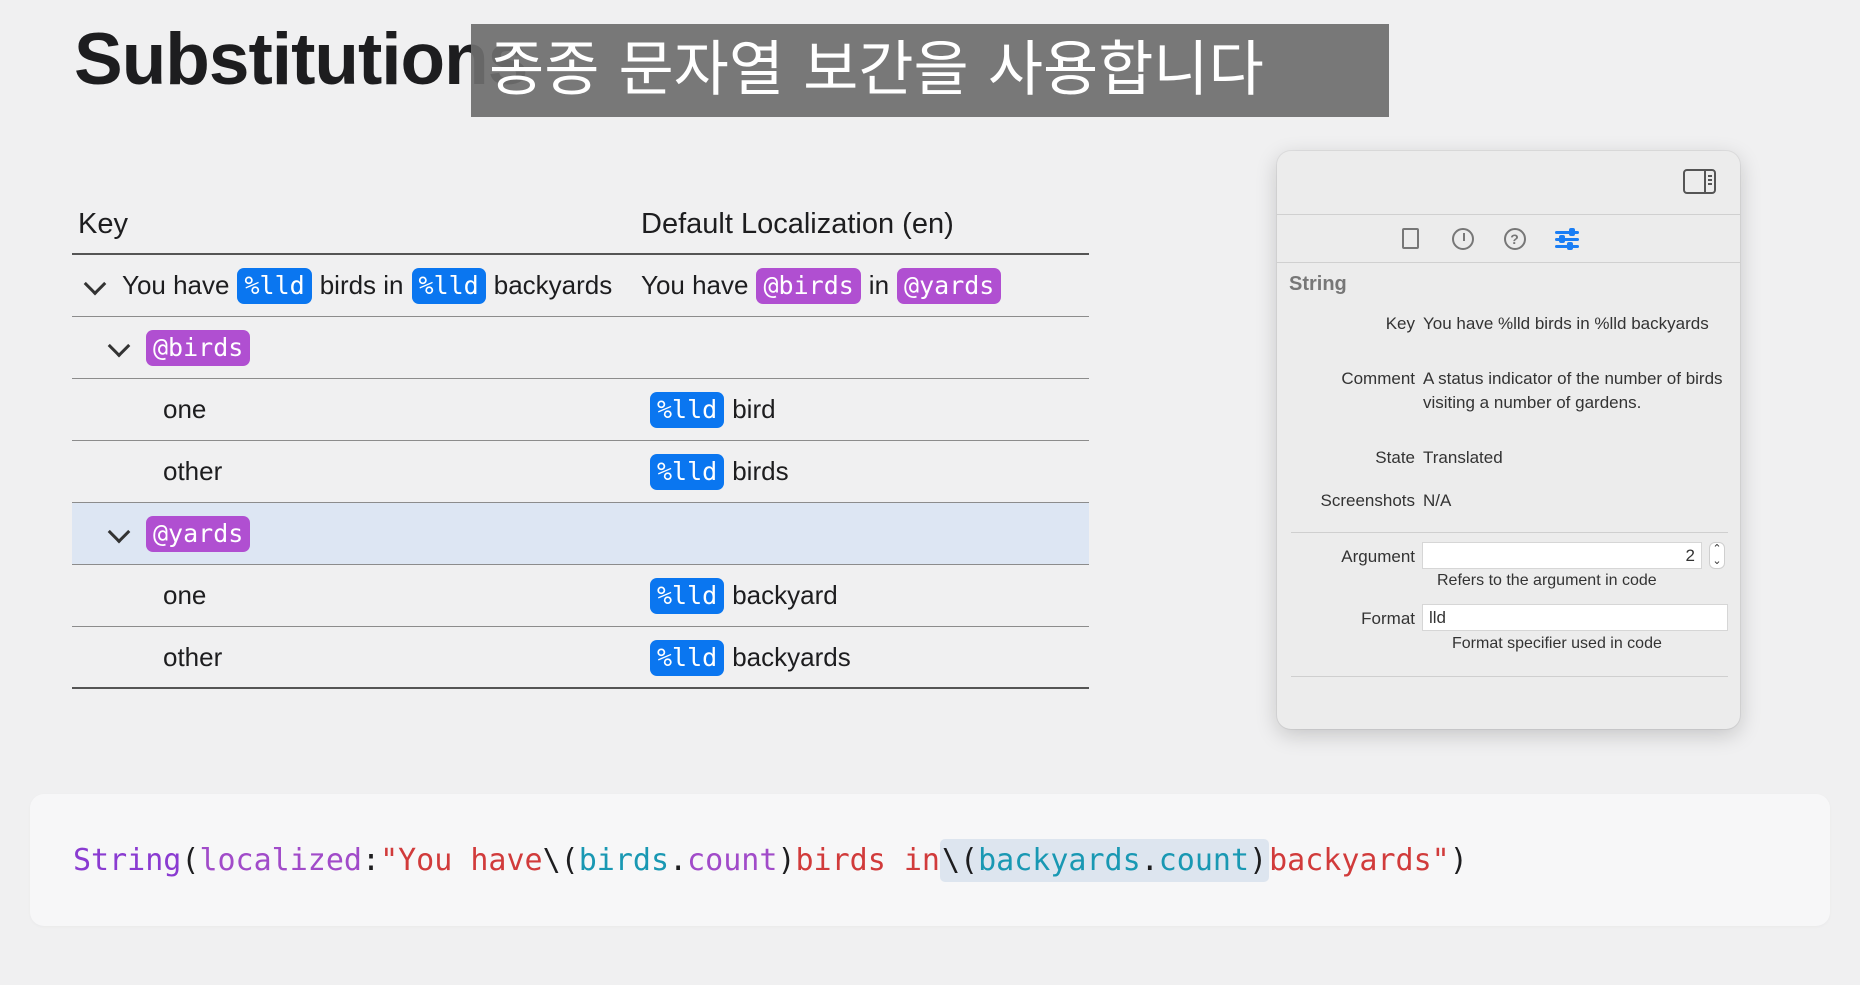  I want to click on value-text: You have, so click(695, 285).